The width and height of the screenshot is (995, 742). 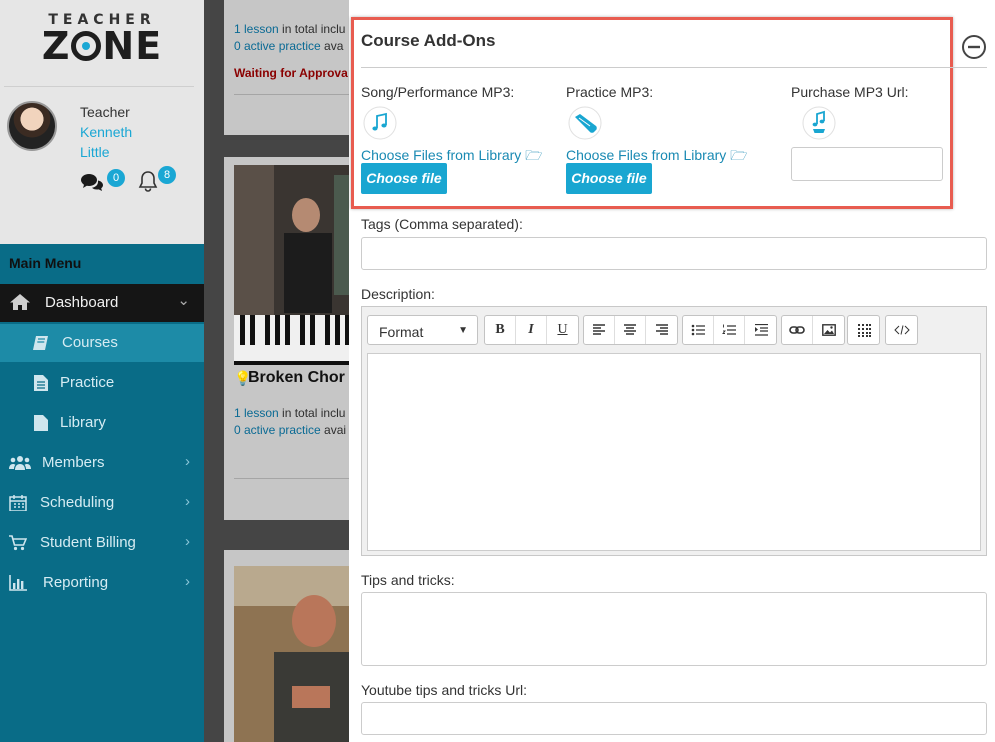 What do you see at coordinates (974, 47) in the screenshot?
I see `collapse-minus-icon` at bounding box center [974, 47].